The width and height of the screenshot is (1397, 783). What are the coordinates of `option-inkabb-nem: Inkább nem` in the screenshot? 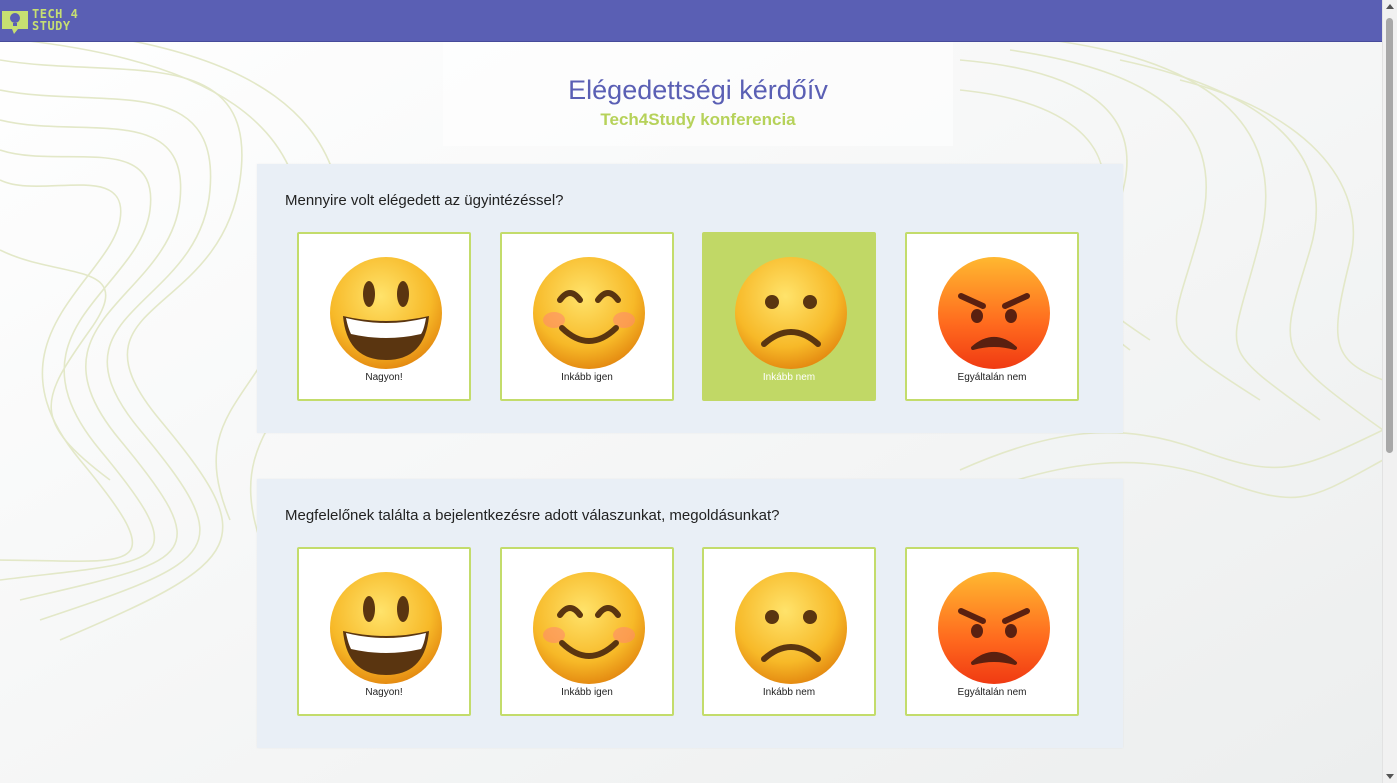 It's located at (789, 631).